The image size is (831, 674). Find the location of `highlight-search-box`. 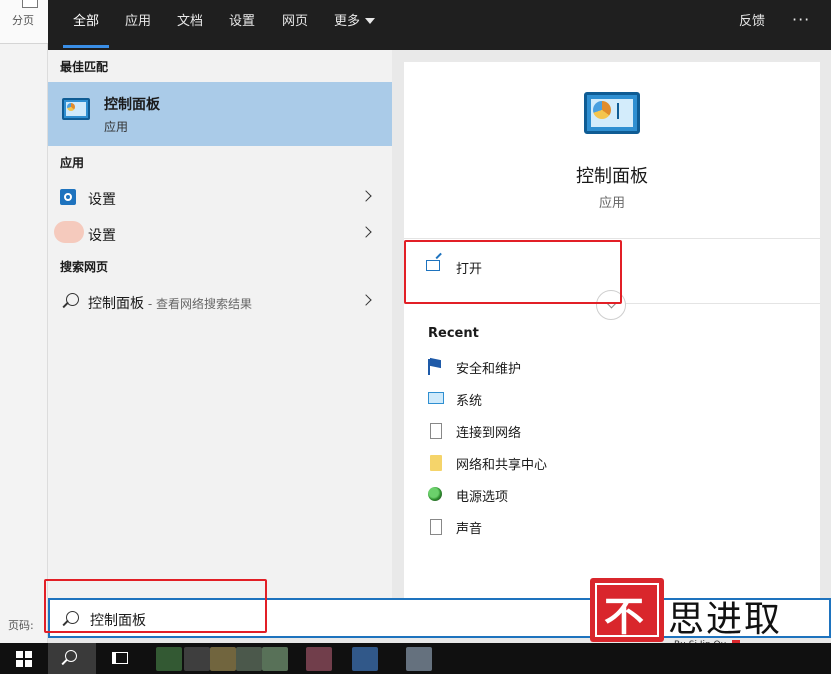

highlight-search-box is located at coordinates (155, 606).